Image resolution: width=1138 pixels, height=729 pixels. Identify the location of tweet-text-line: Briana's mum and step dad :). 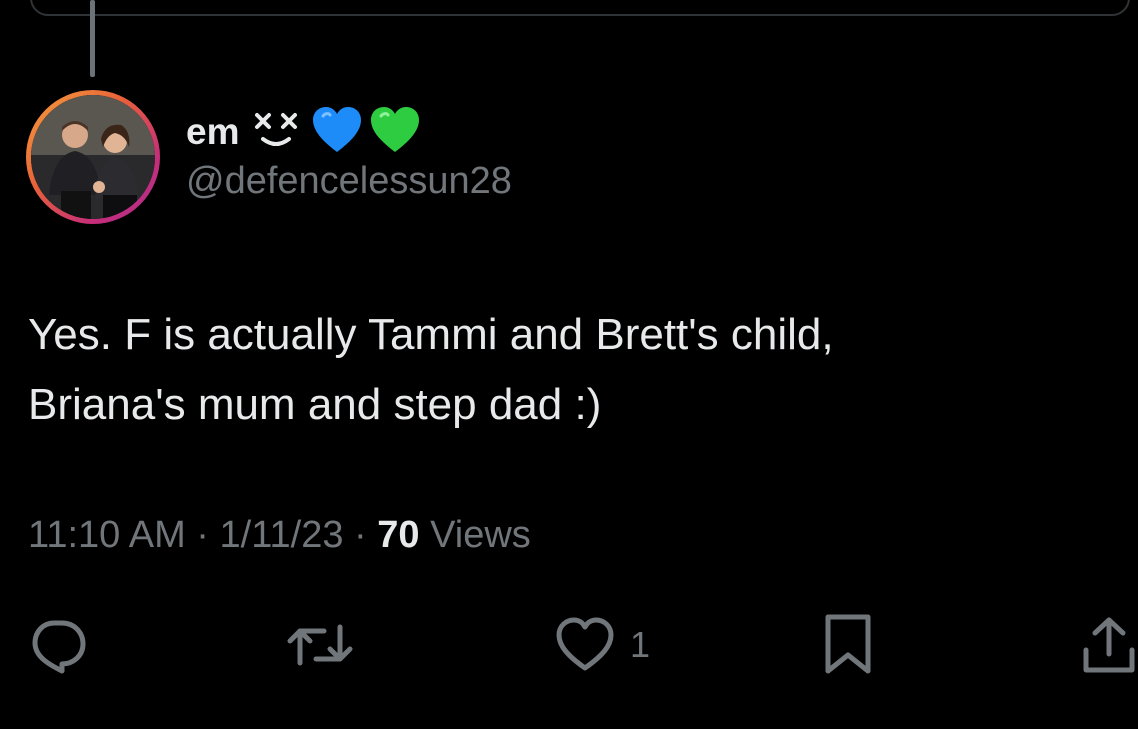
(315, 404).